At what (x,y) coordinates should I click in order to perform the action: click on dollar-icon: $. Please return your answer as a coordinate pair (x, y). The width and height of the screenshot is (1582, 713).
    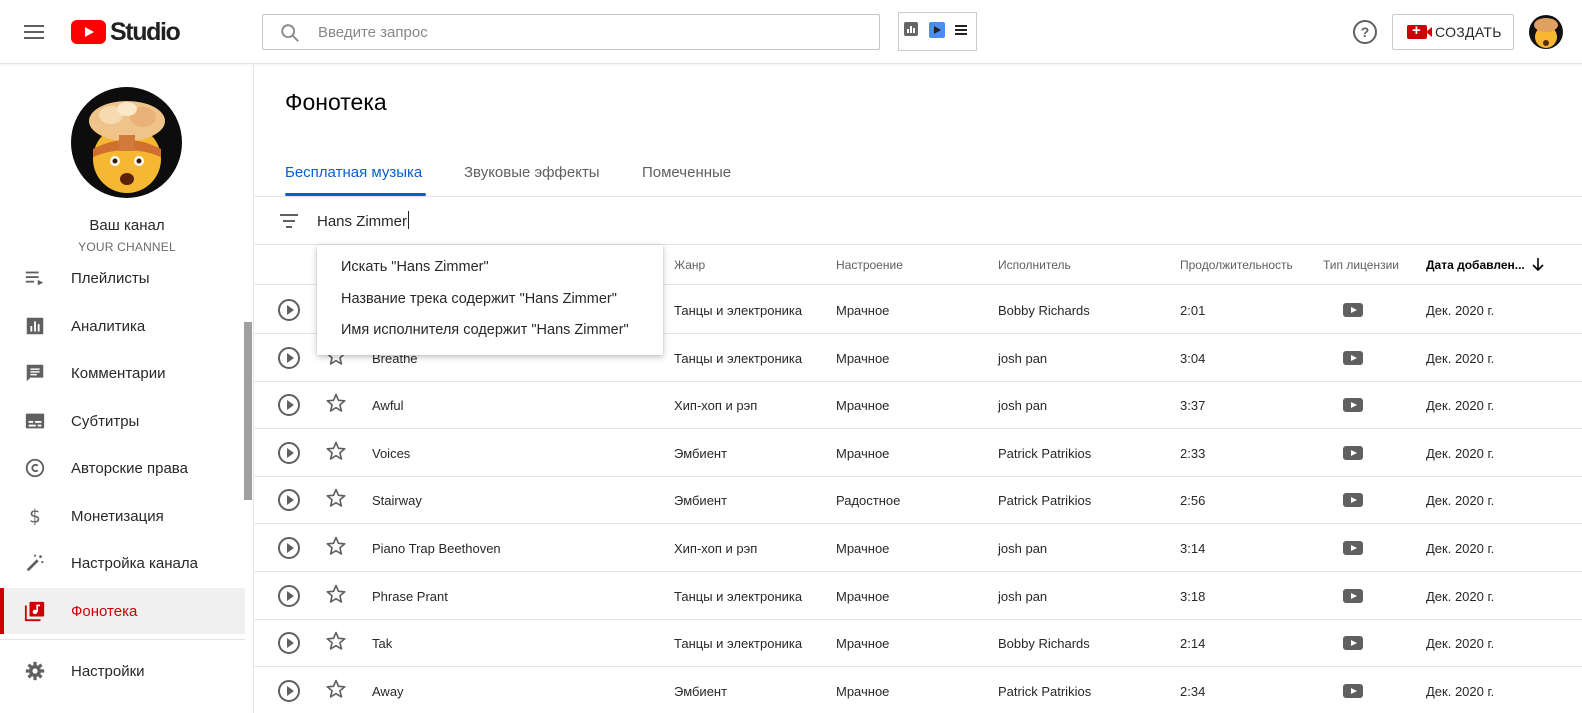
    Looking at the image, I should click on (35, 516).